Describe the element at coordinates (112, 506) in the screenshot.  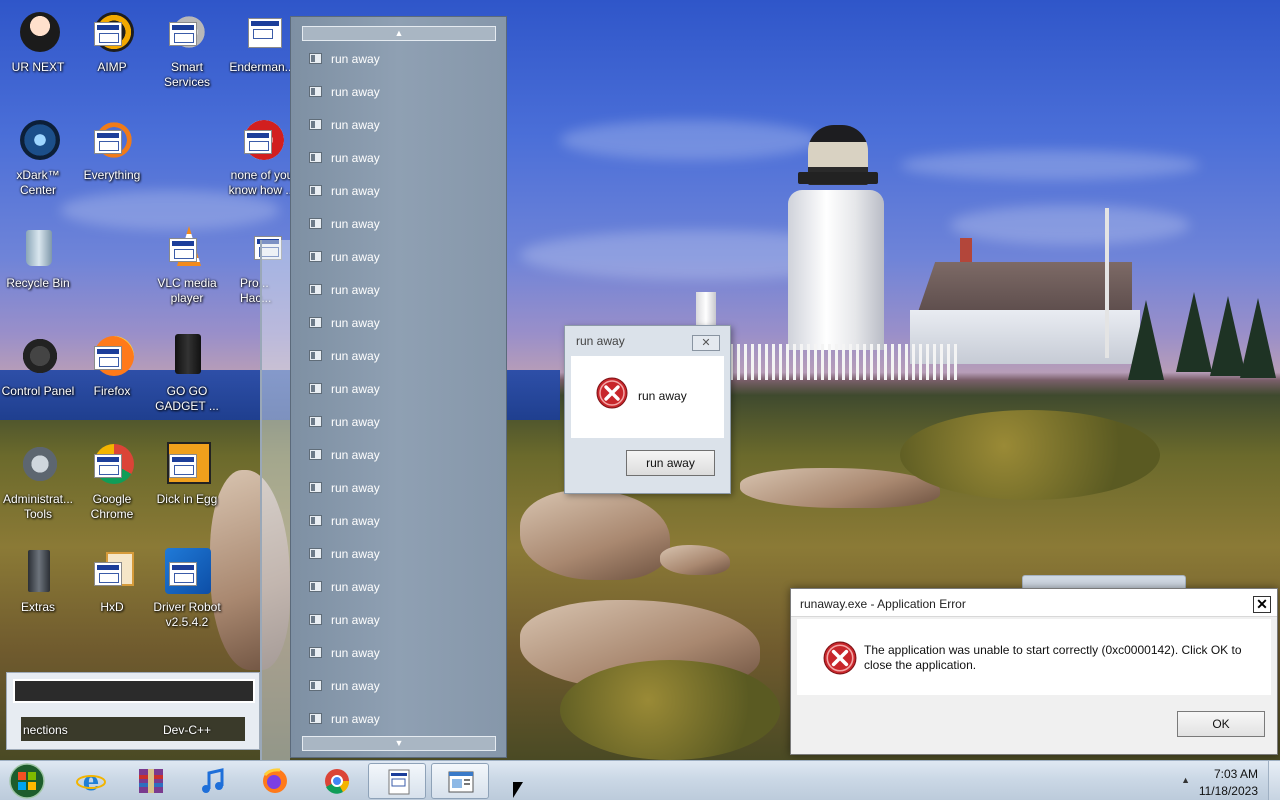
I see `desktop-icon-label: Google Chrome` at that location.